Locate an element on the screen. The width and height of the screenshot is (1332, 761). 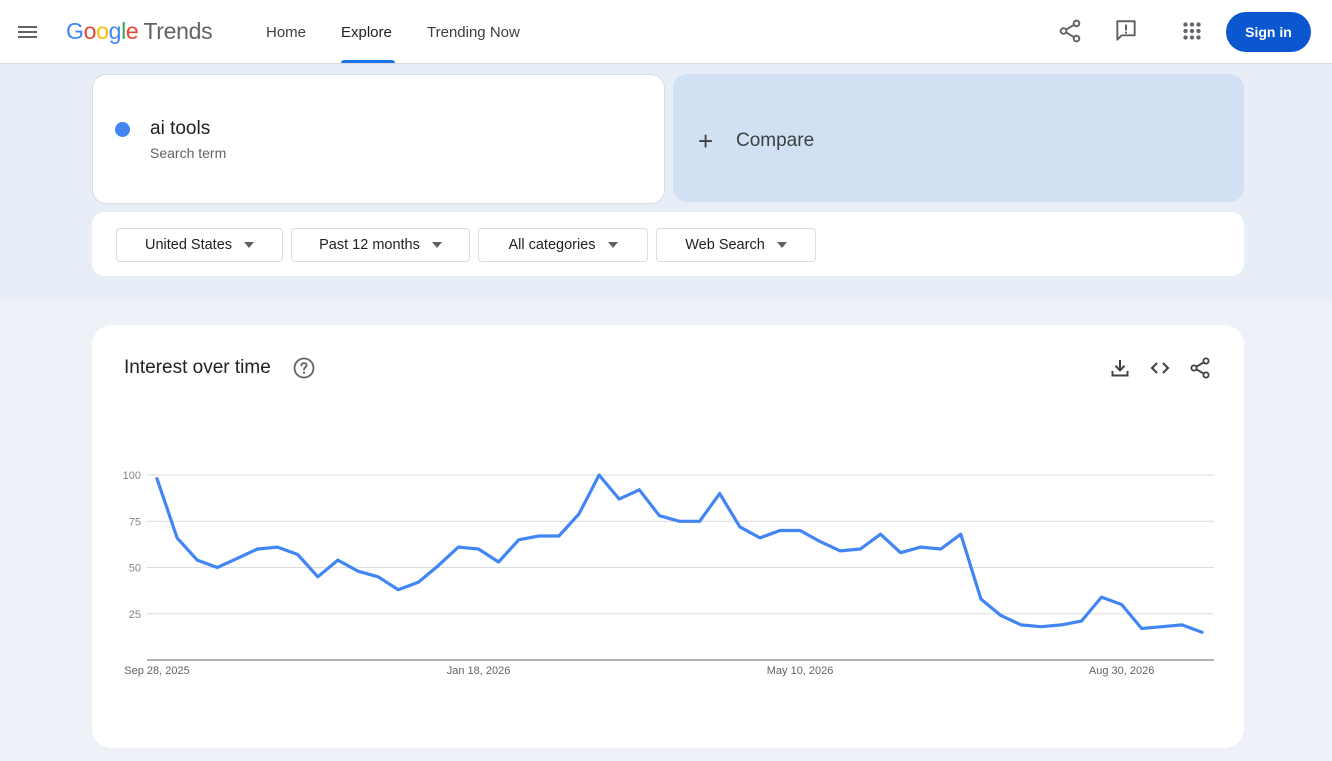
x-tick-label: Aug 30, 2026 is located at coordinates (1121, 671).